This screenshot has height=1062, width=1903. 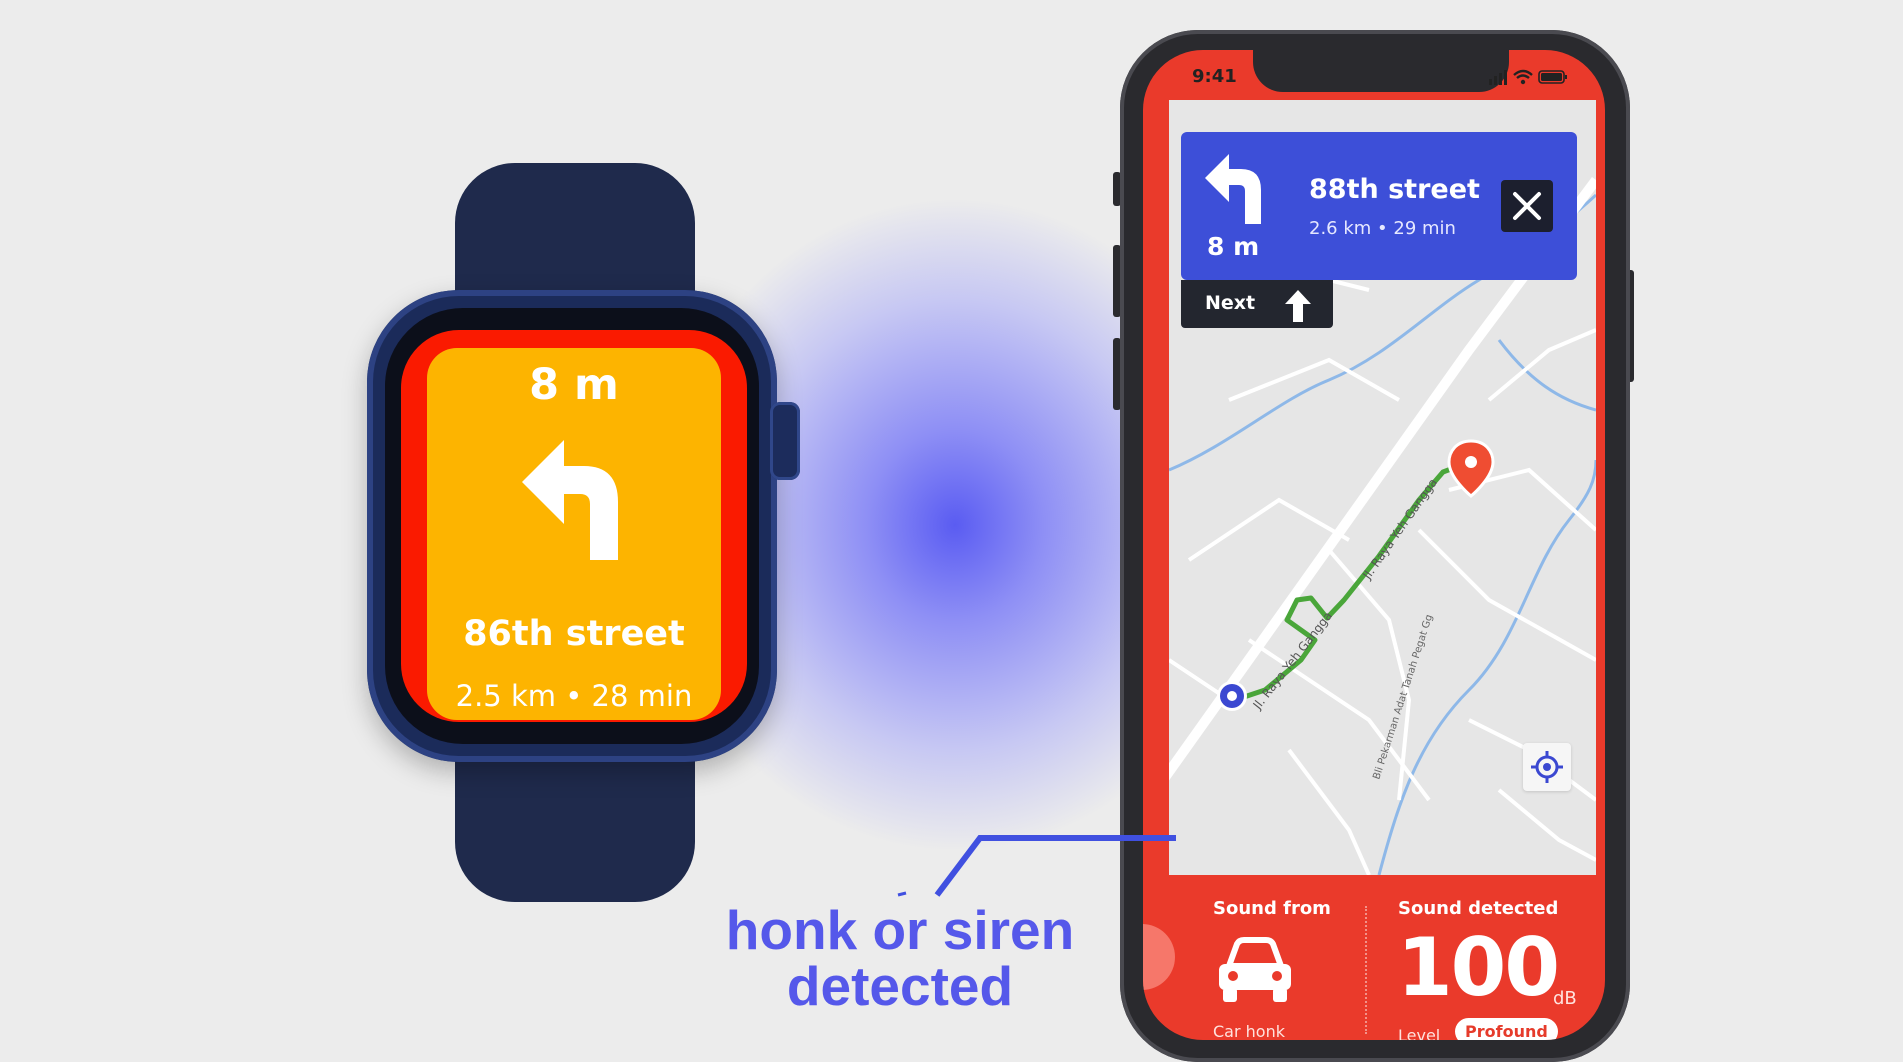 I want to click on sound-detected-label: Sound detected, so click(x=1478, y=908).